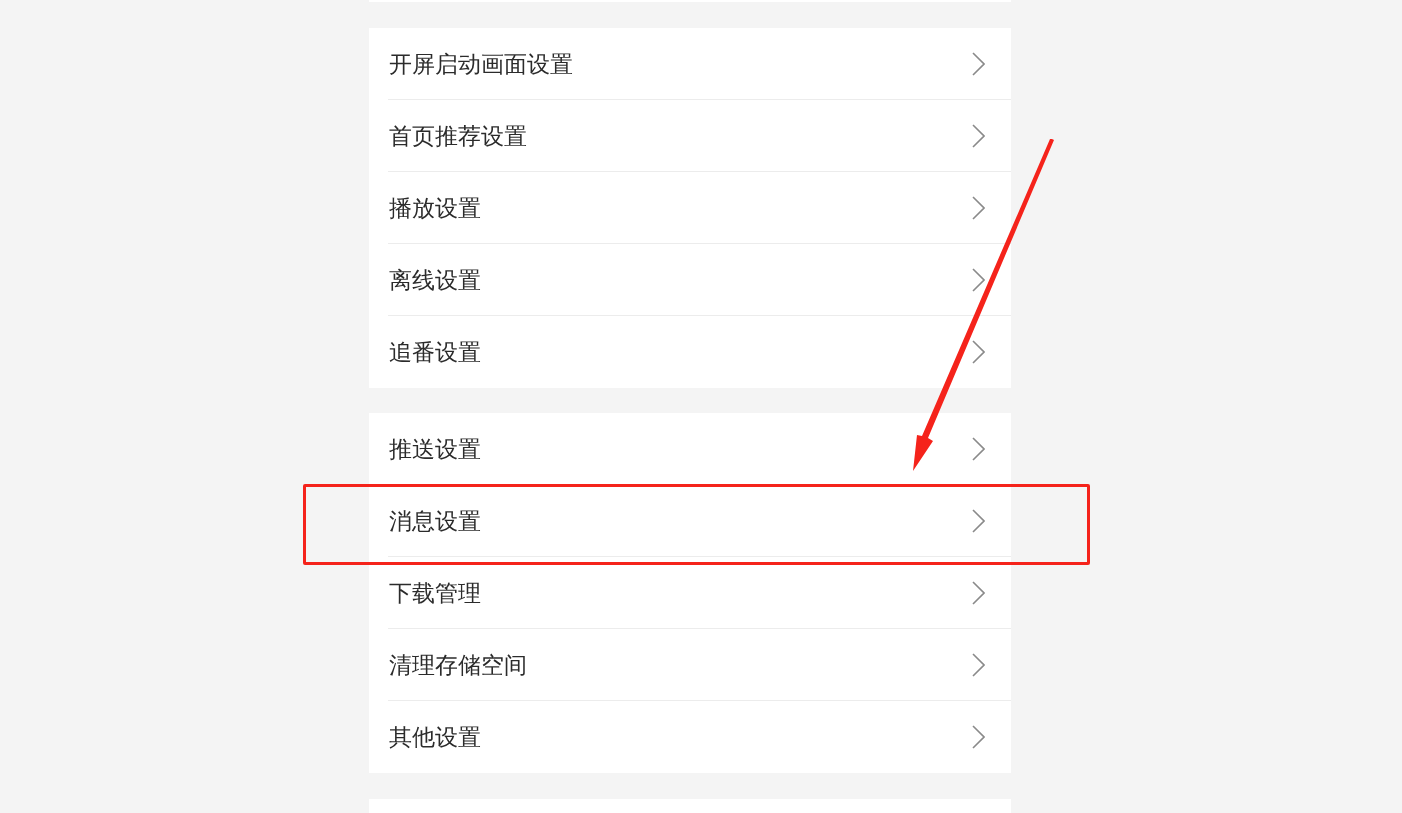 This screenshot has height=813, width=1402. What do you see at coordinates (690, 64) in the screenshot?
I see `settings-item: 开屏启动画面设置` at bounding box center [690, 64].